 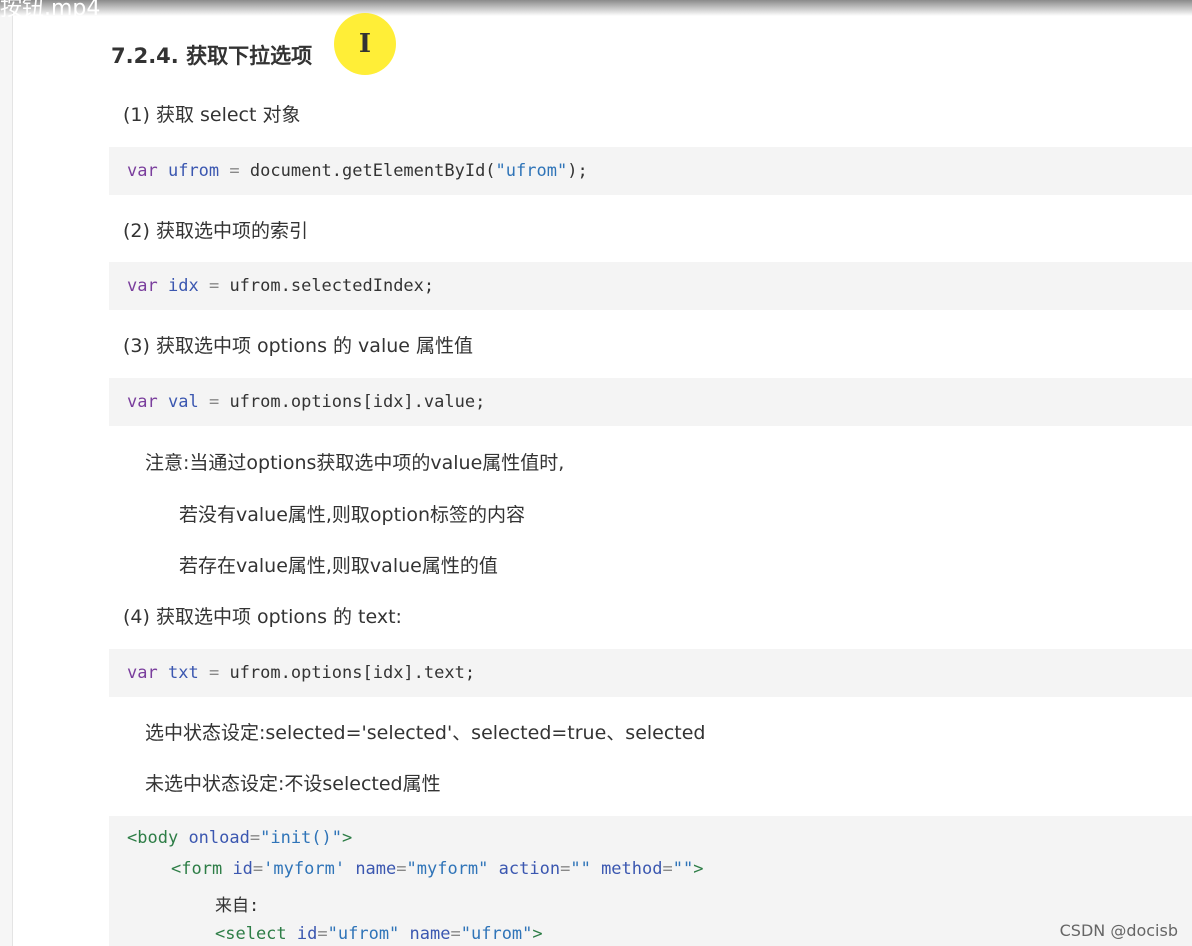 I want to click on unselected-state-note: 未选中状态设定:不设selected属性, so click(x=293, y=784).